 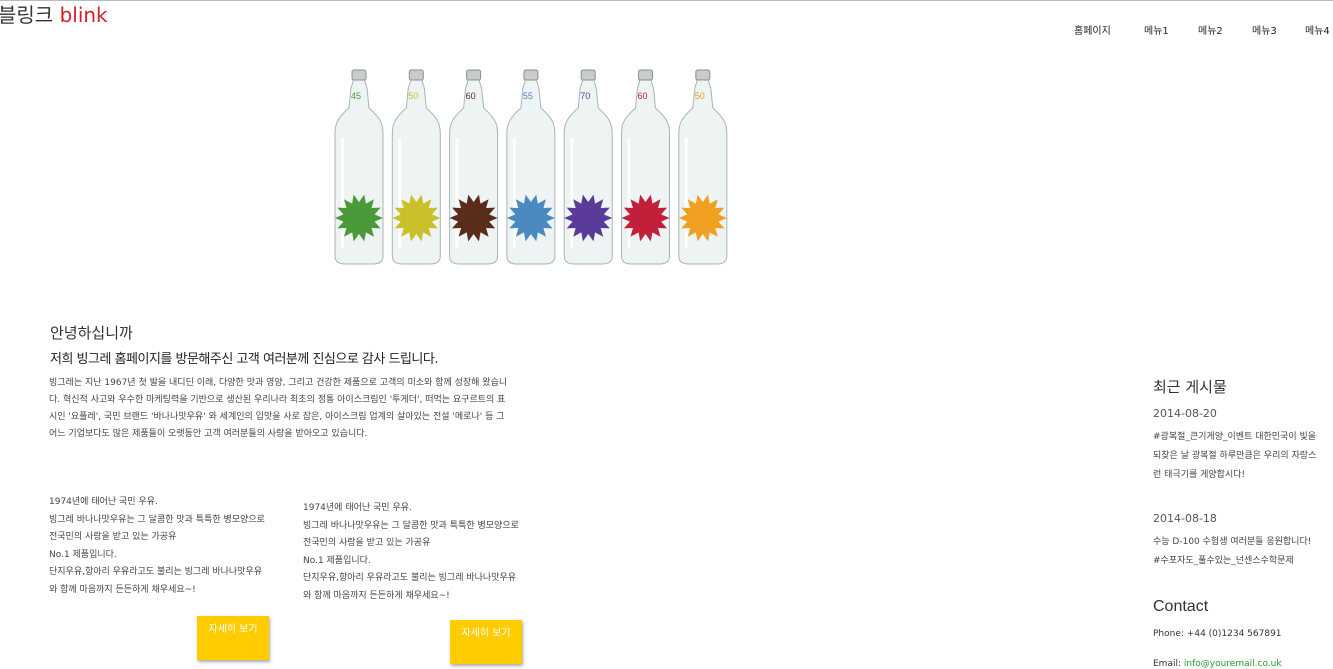 I want to click on nav-item-menu4: 메뉴4, so click(x=1317, y=29).